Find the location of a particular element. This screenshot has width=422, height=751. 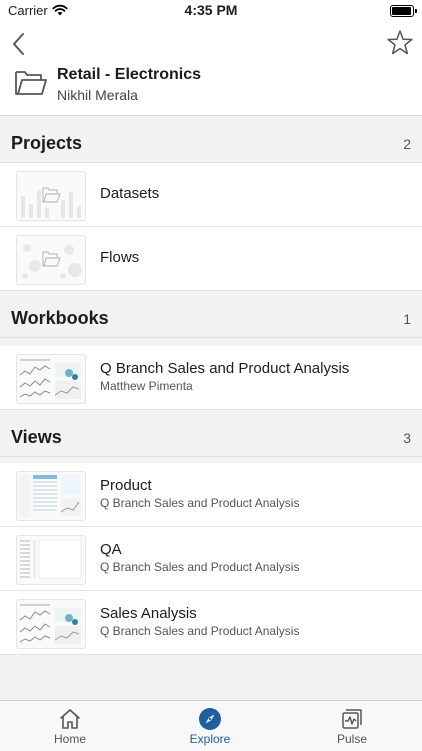

list-item-subtitle: Matthew Pimenta is located at coordinates (146, 386).